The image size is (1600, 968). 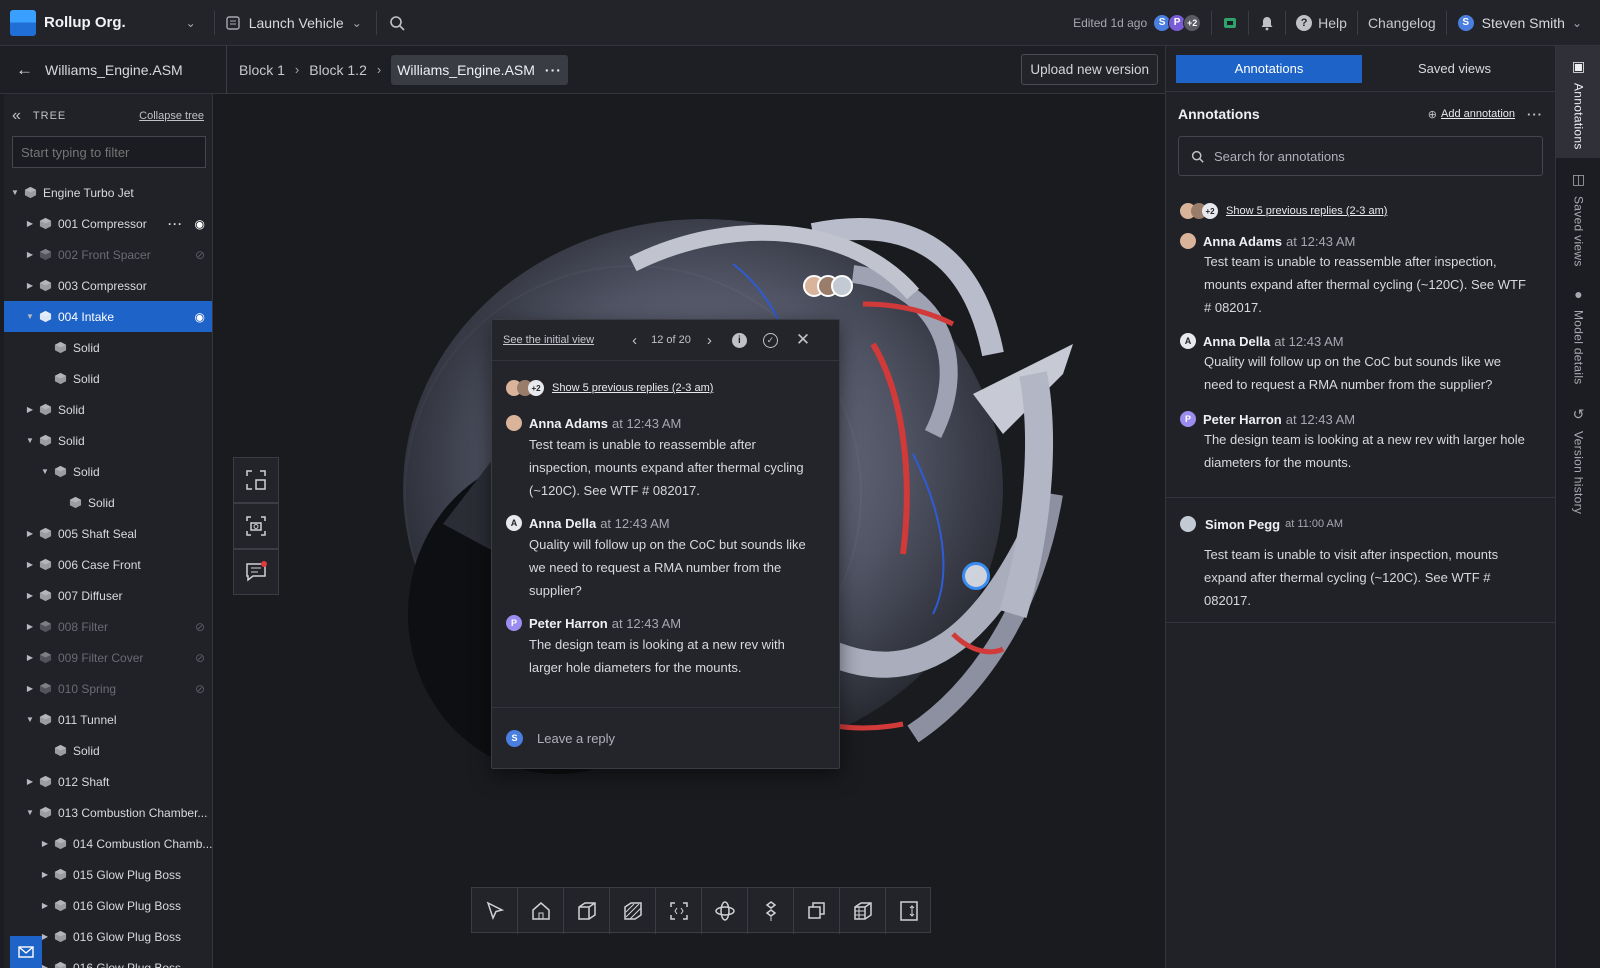 I want to click on upload-new-version-button: Upload new version, so click(x=1089, y=69).